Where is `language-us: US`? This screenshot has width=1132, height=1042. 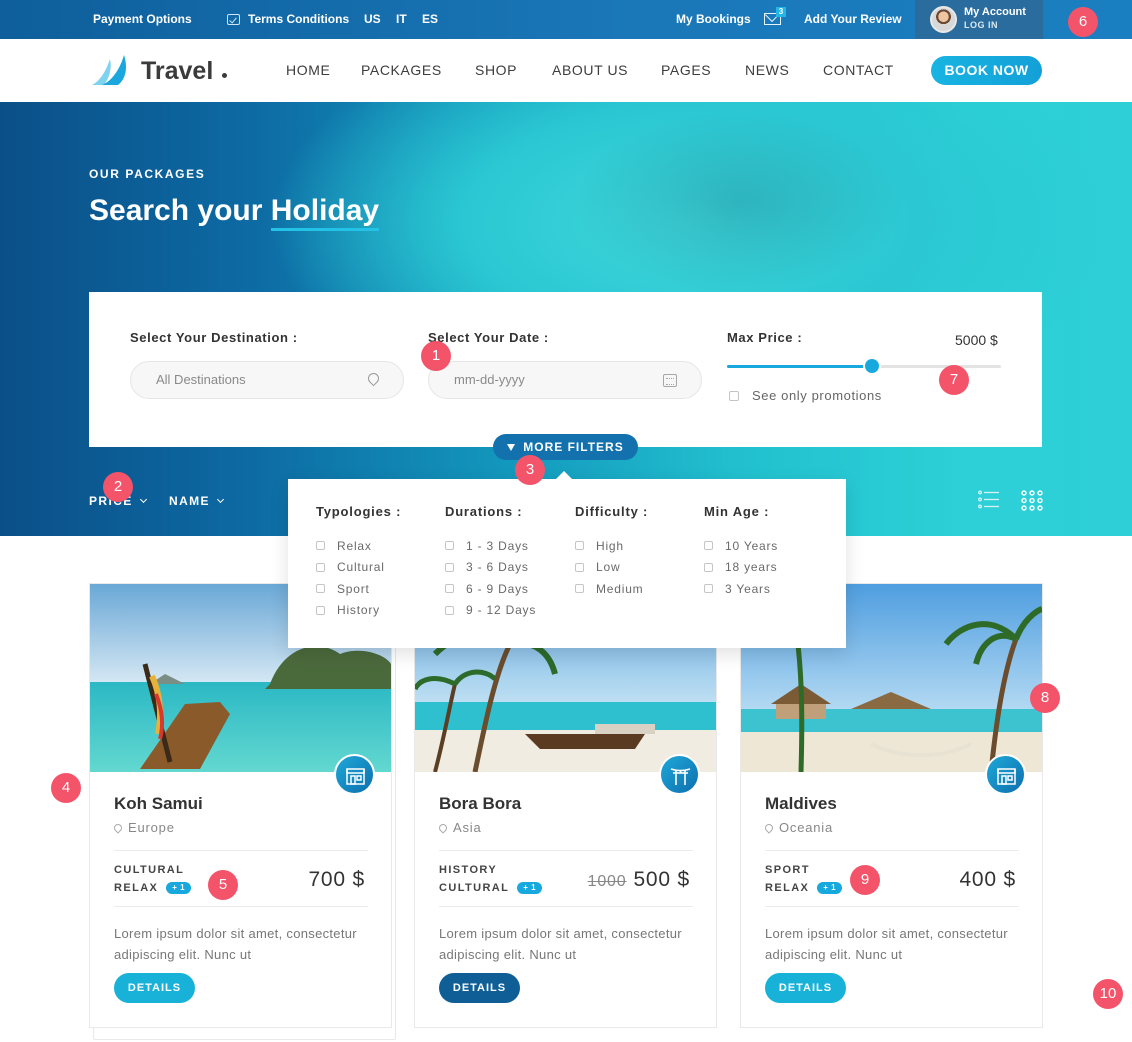 language-us: US is located at coordinates (372, 19).